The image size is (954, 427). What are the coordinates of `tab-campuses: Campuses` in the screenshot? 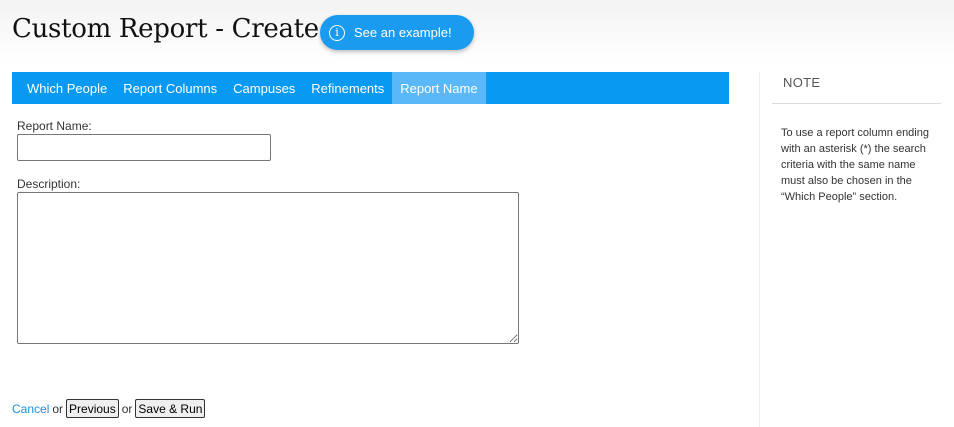 It's located at (264, 88).